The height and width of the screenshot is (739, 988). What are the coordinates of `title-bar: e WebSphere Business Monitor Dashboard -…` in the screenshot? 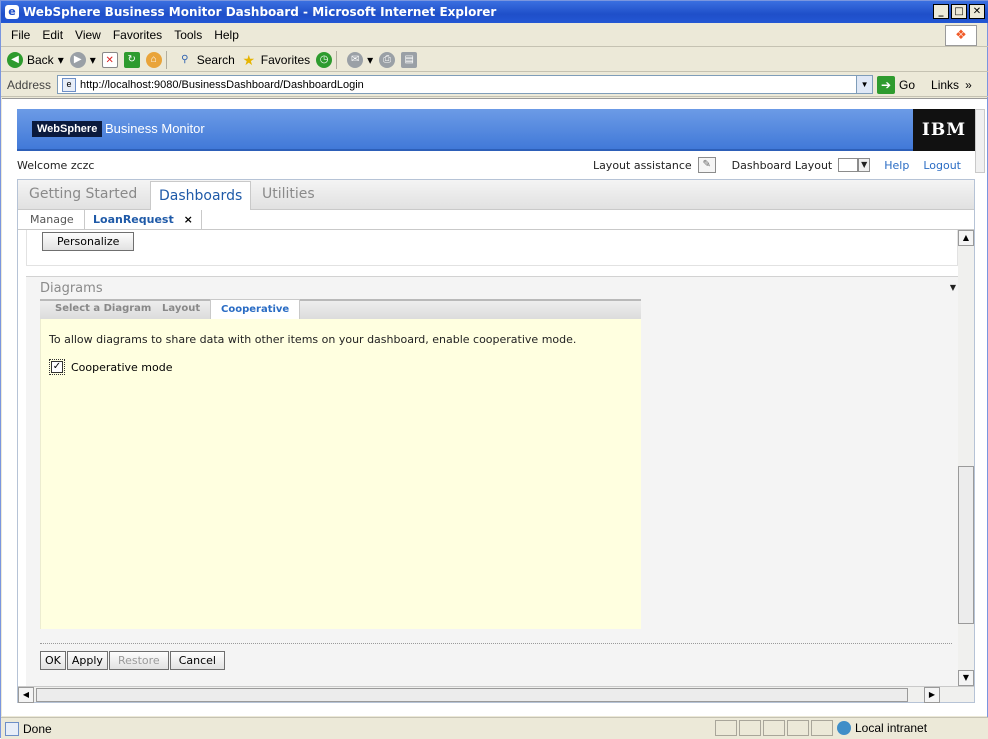 It's located at (494, 12).